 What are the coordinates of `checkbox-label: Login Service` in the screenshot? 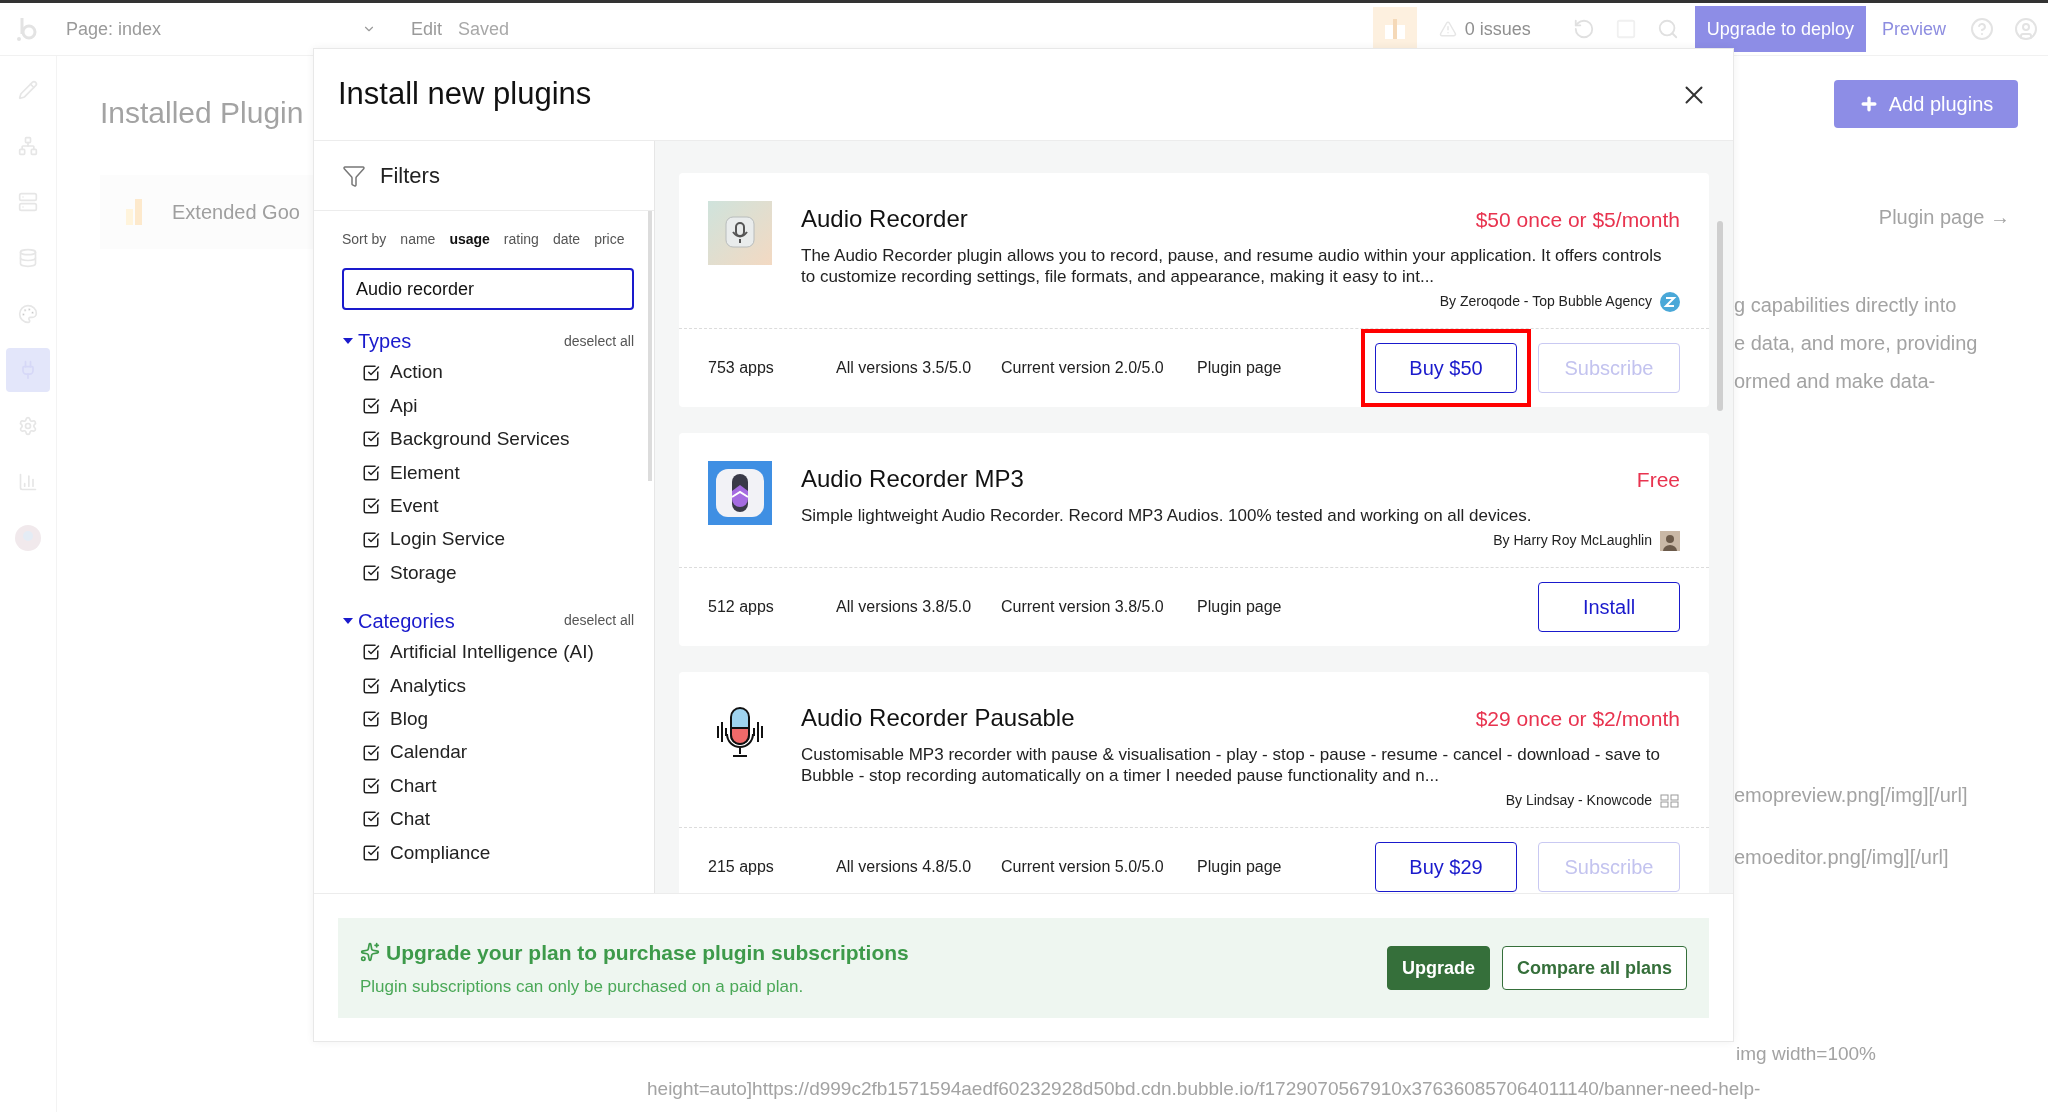 It's located at (448, 539).